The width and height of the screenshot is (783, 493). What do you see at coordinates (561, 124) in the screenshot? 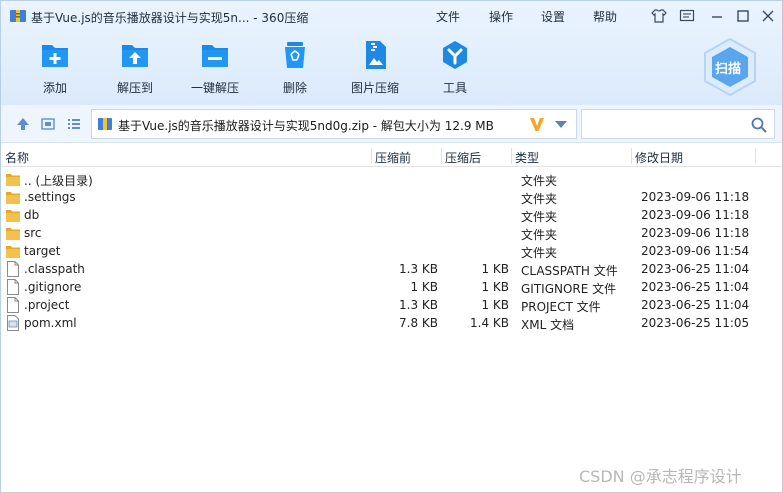
I see `path-dropdown-icon` at bounding box center [561, 124].